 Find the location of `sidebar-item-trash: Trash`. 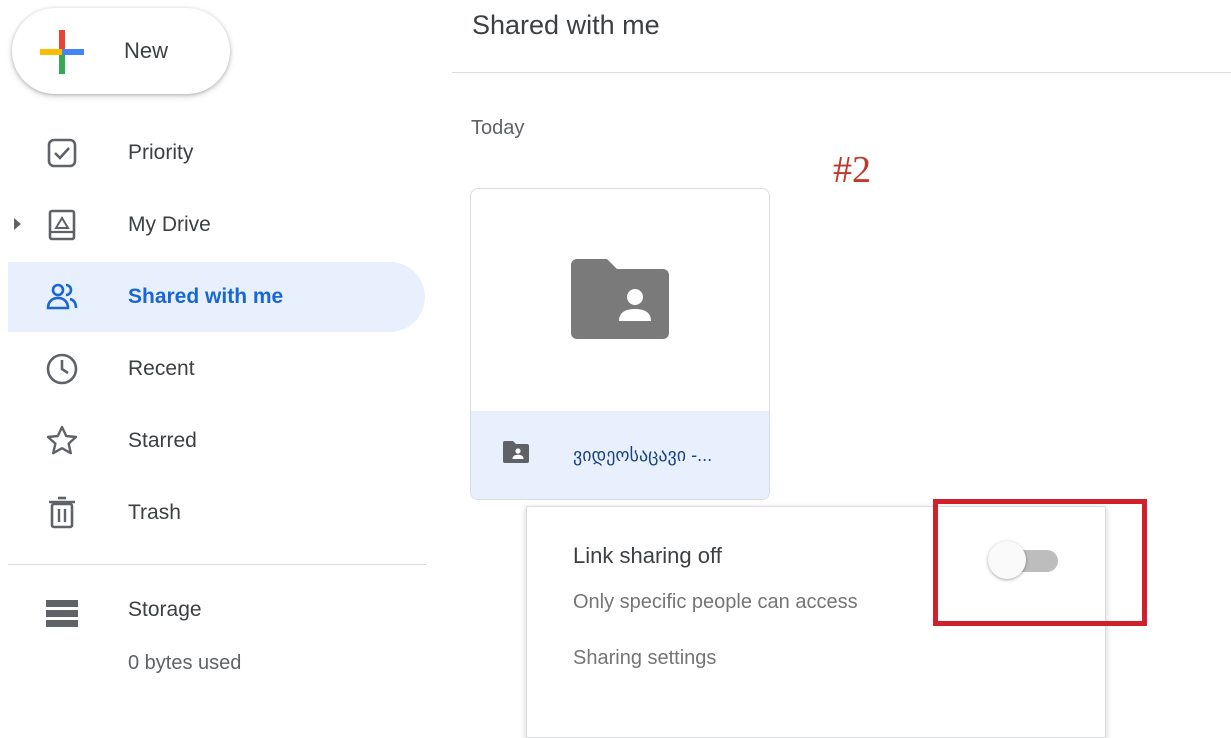

sidebar-item-trash: Trash is located at coordinates (216, 513).